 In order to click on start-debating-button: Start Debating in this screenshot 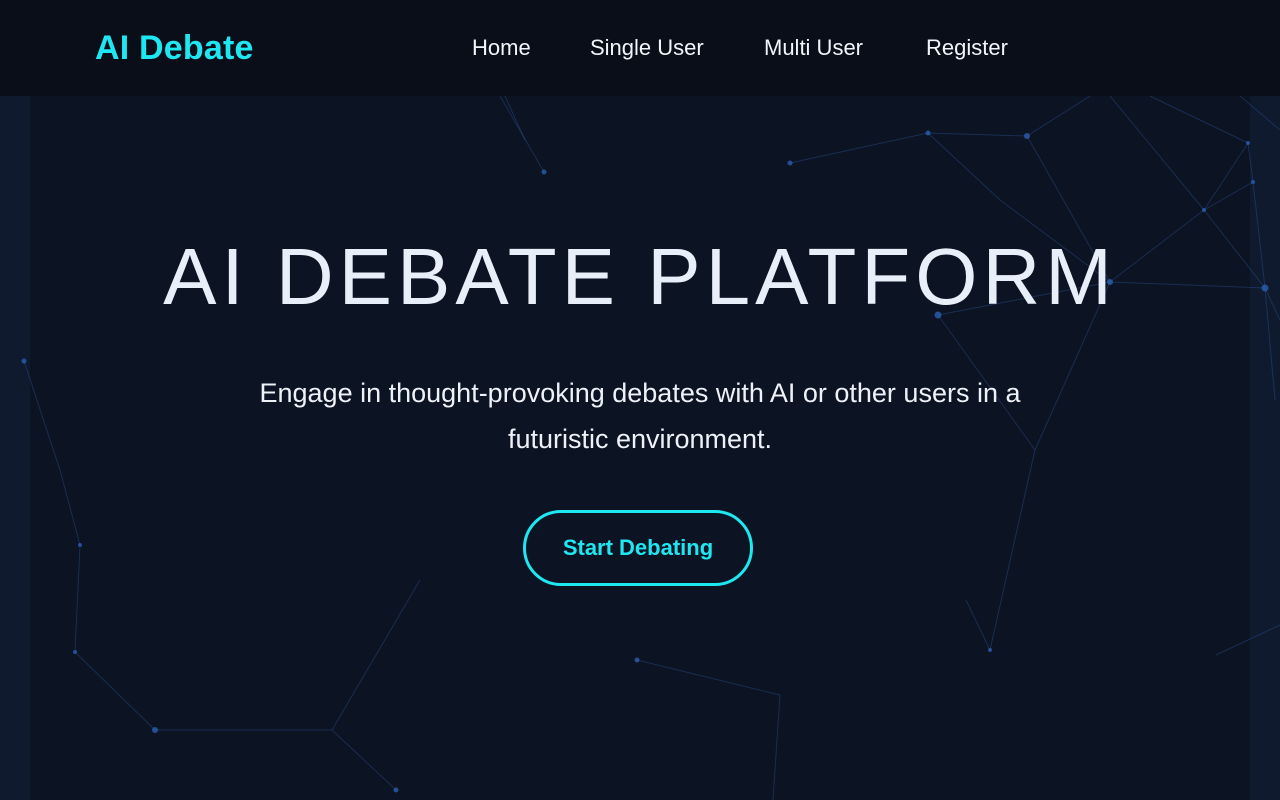, I will do `click(638, 548)`.